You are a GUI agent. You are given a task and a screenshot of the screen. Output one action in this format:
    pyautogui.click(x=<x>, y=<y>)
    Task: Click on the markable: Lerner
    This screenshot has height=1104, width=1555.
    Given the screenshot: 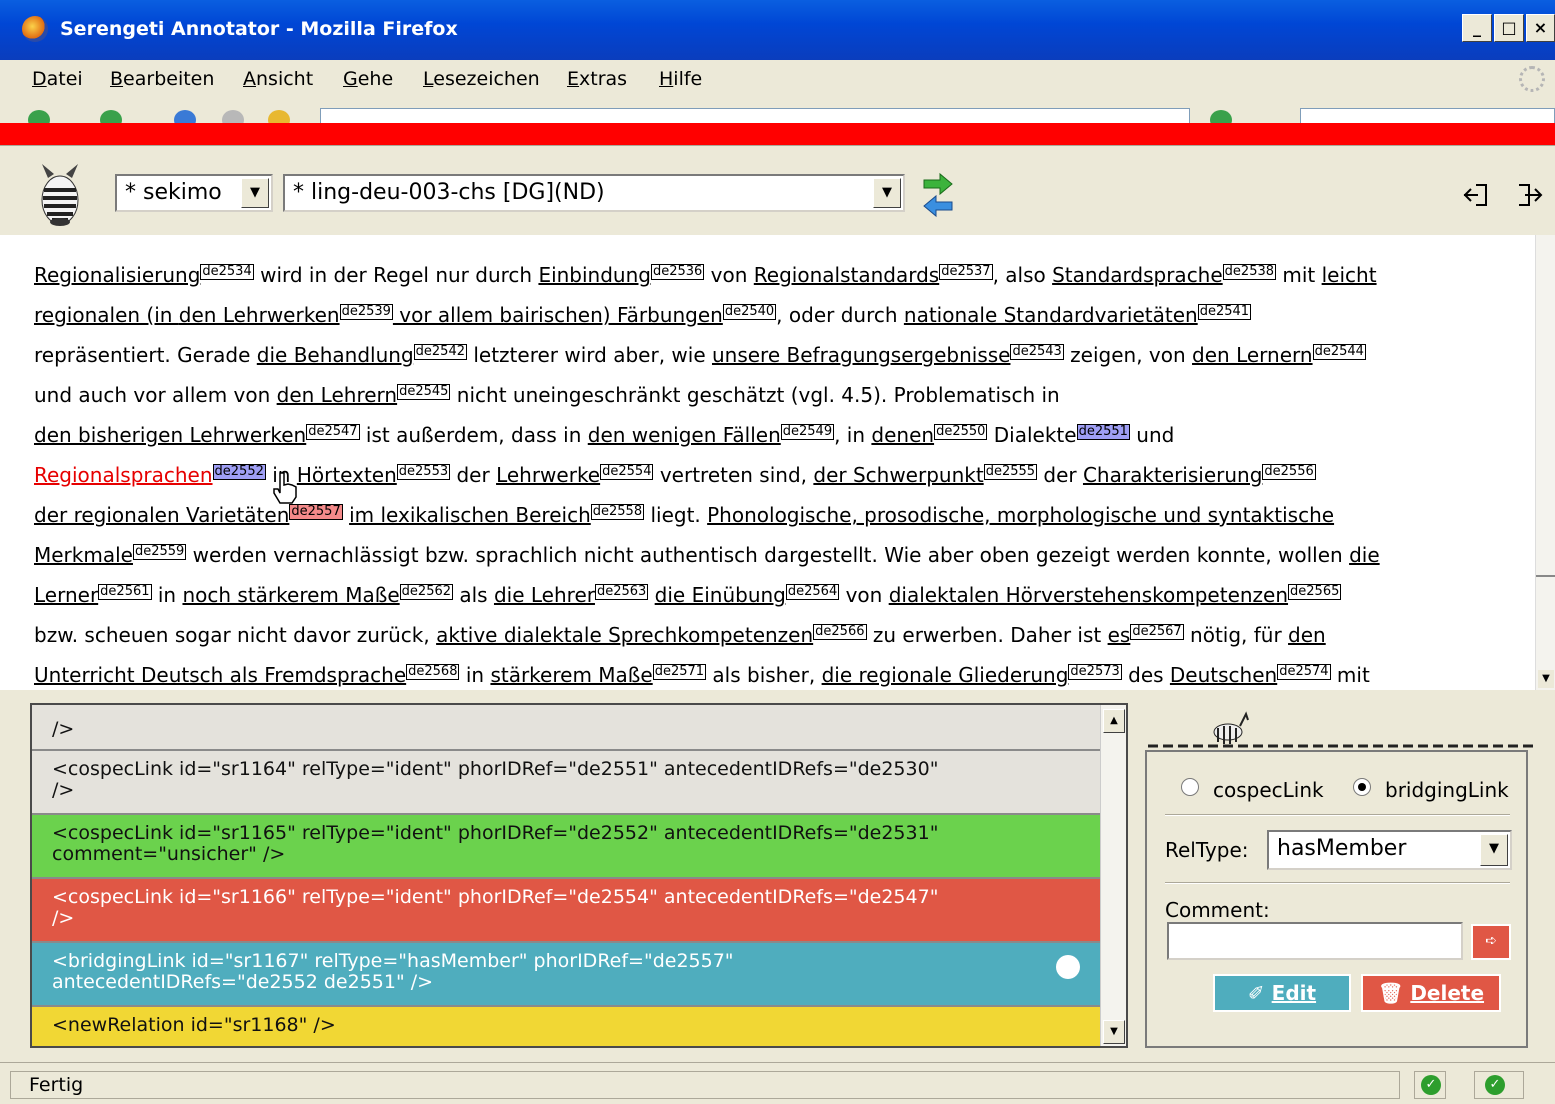 What is the action you would take?
    pyautogui.click(x=66, y=595)
    